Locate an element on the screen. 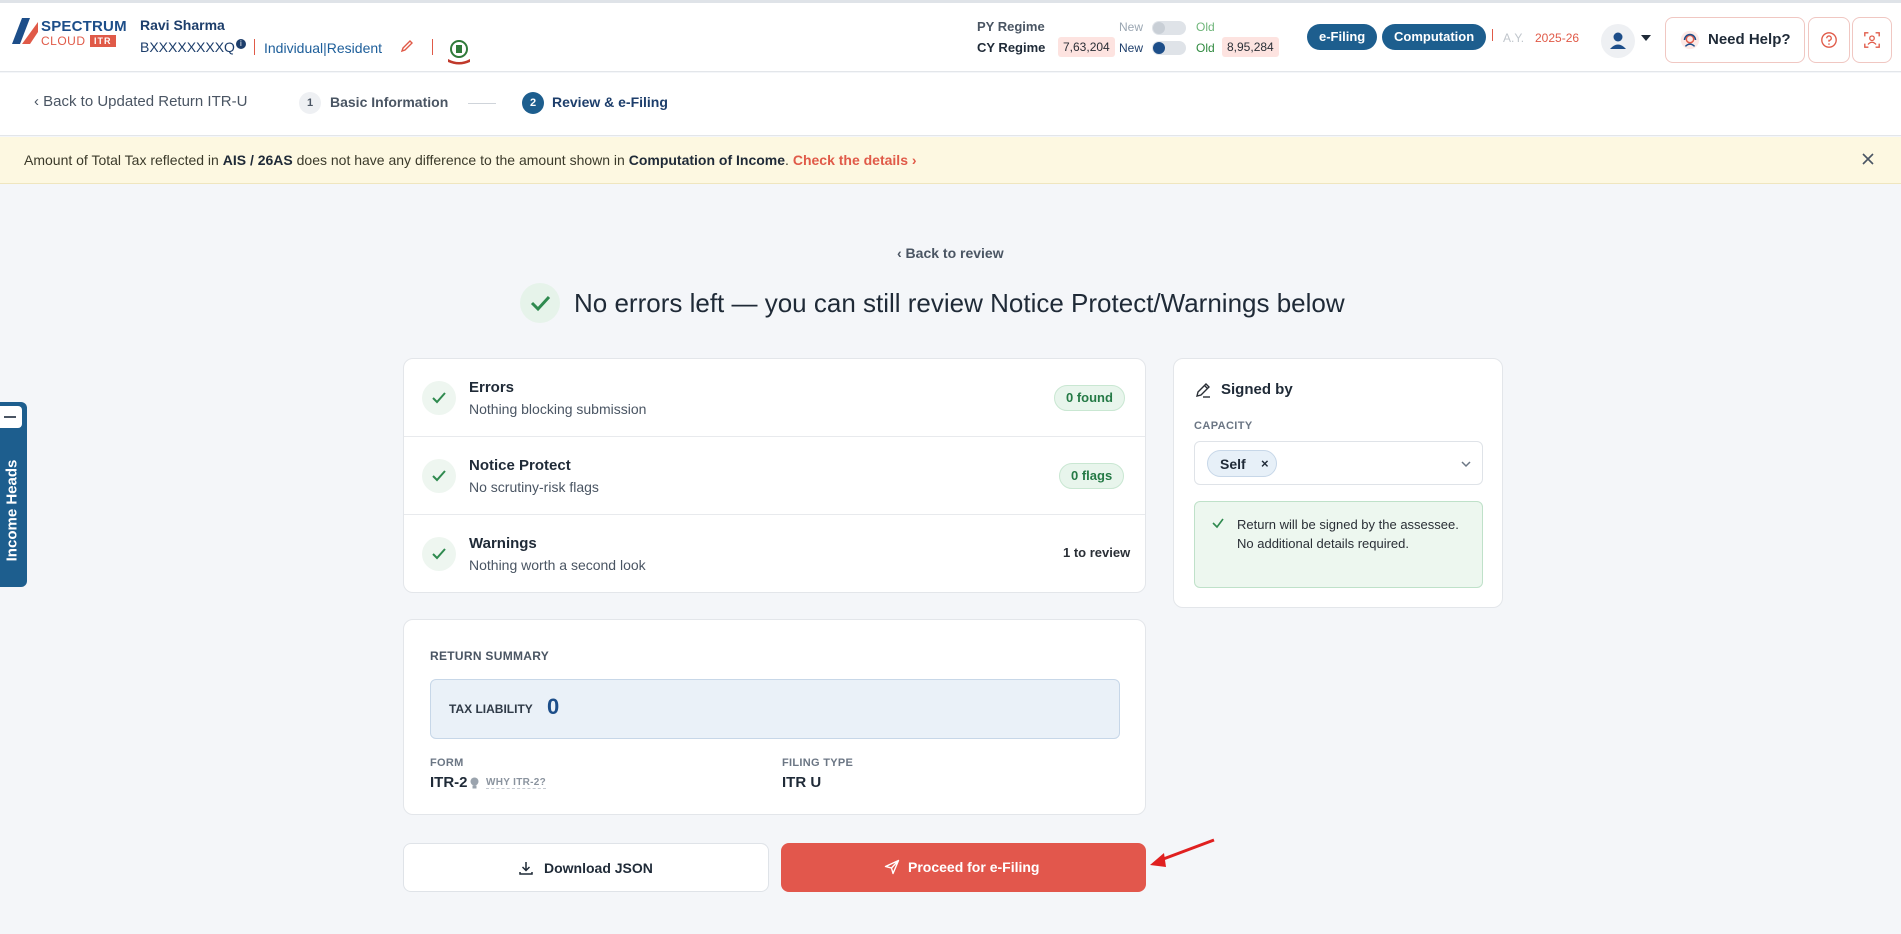  income-heads-tab: Income Heads is located at coordinates (13, 494).